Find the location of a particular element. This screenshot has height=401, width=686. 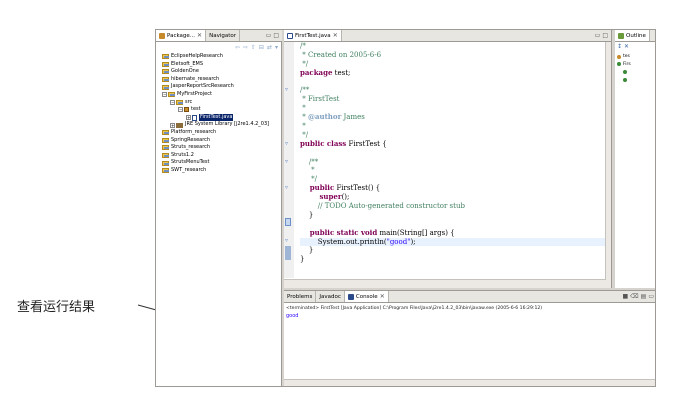

package-explorer-tabbar: Package... ✕ Navigator ▭ □ is located at coordinates (219, 36).